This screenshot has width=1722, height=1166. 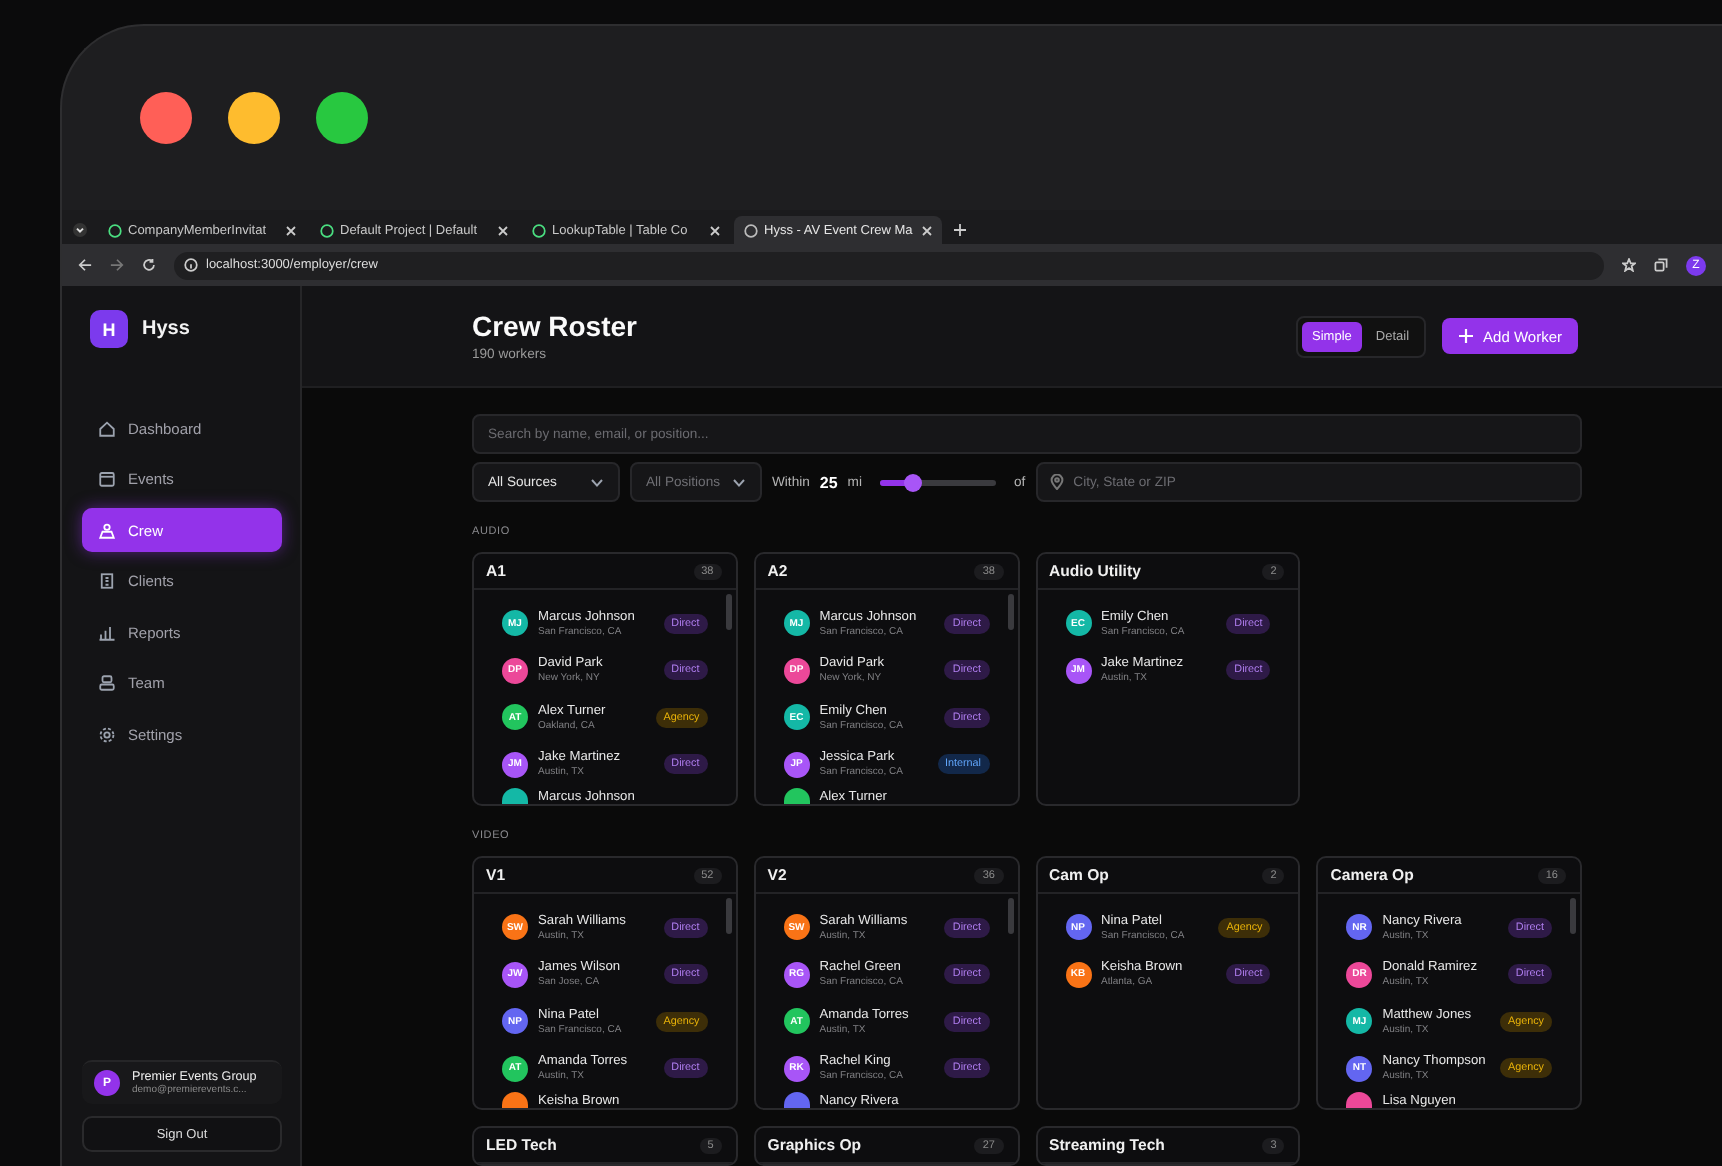 What do you see at coordinates (554, 326) in the screenshot?
I see `page-title: Crew Roster` at bounding box center [554, 326].